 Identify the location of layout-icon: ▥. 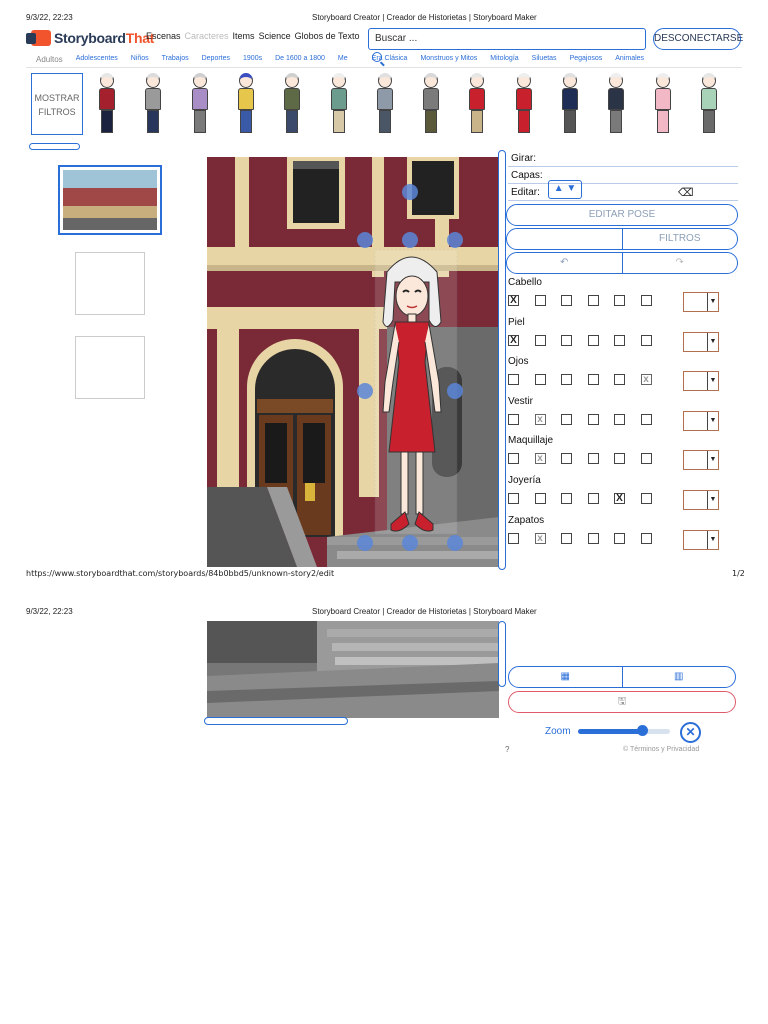
(678, 677).